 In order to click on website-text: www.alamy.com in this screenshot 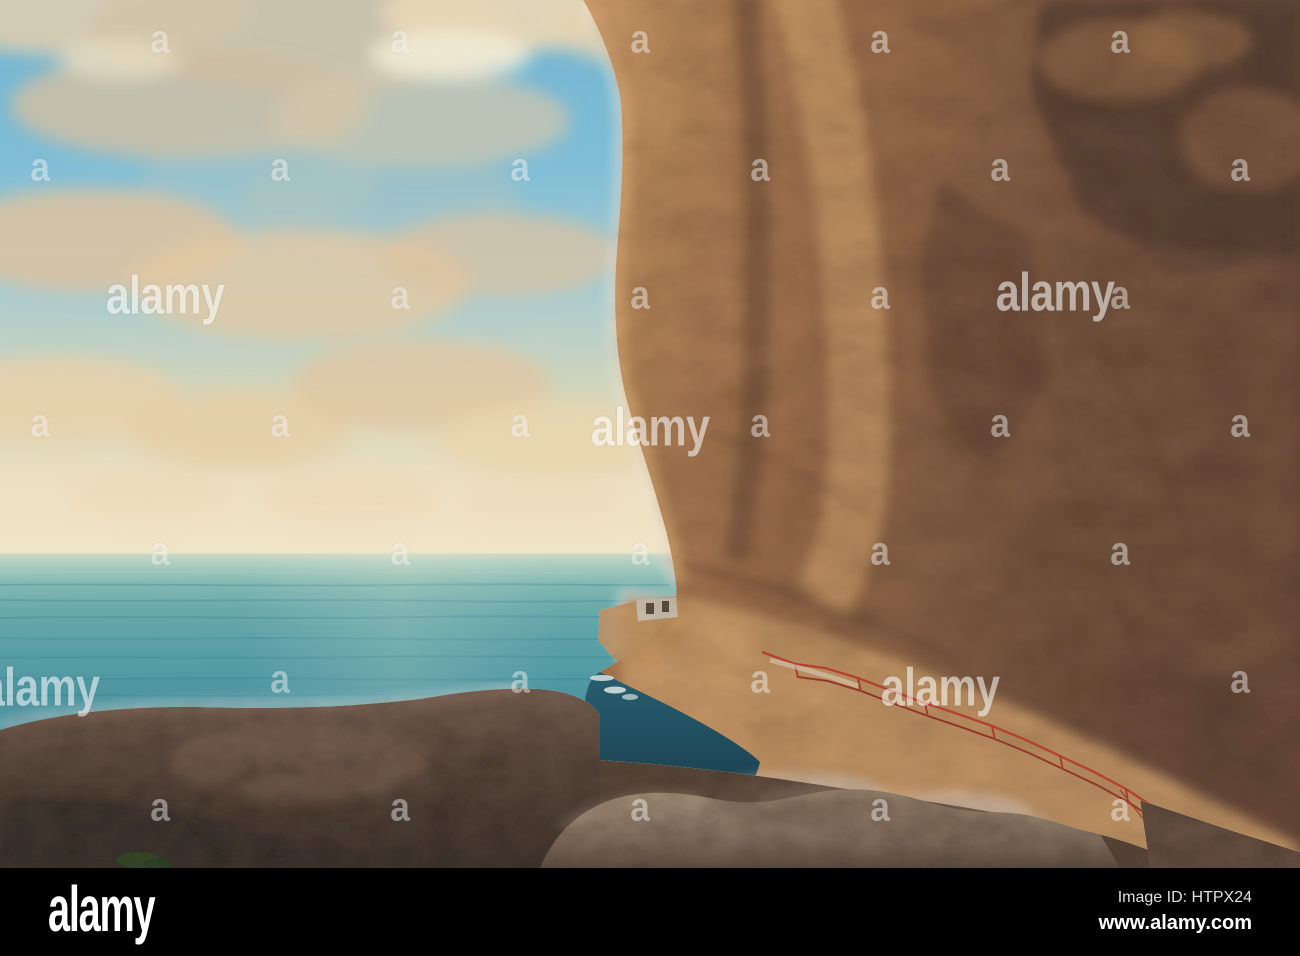, I will do `click(1175, 923)`.